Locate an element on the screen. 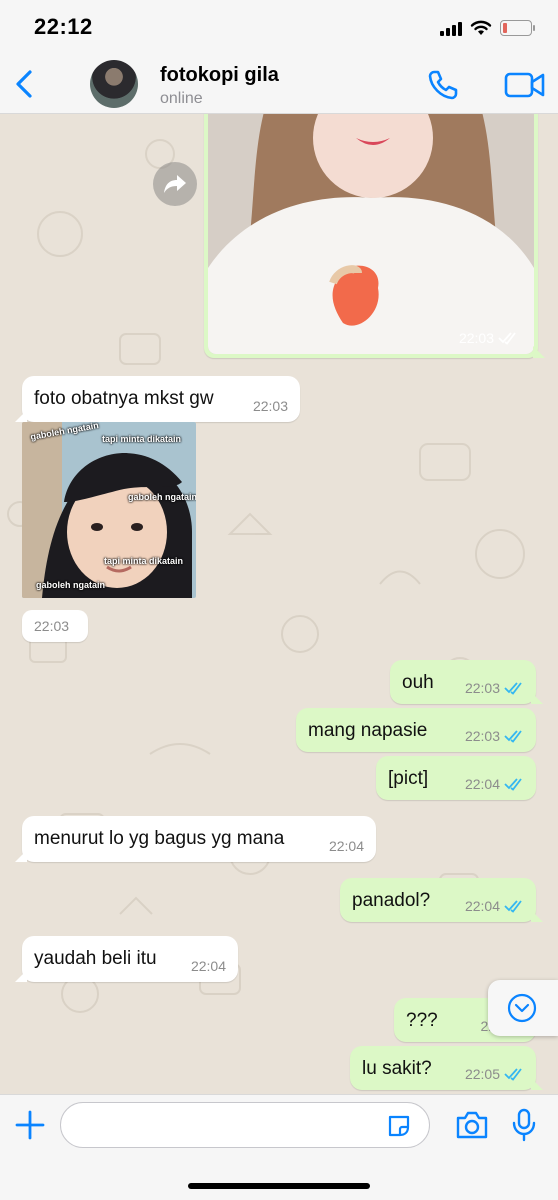 Image resolution: width=558 pixels, height=1200 pixels. back-icon is located at coordinates (25, 84).